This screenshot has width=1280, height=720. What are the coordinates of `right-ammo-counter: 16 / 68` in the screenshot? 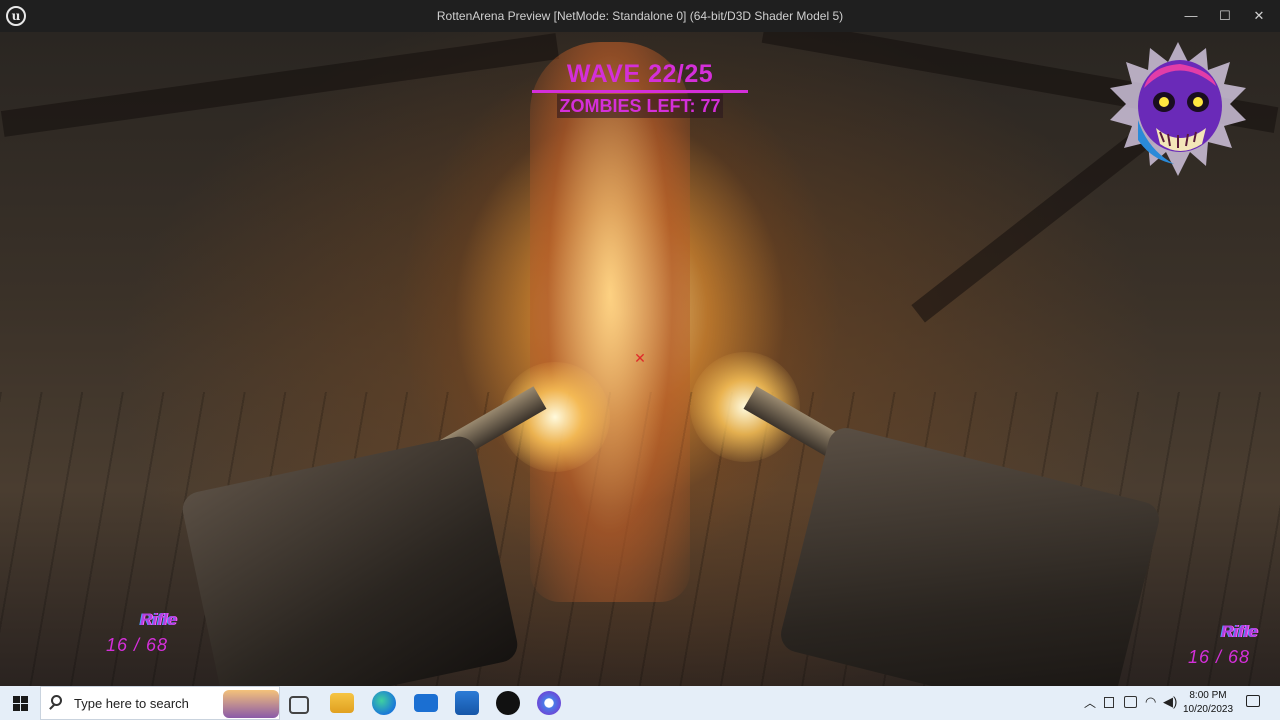 It's located at (1219, 657).